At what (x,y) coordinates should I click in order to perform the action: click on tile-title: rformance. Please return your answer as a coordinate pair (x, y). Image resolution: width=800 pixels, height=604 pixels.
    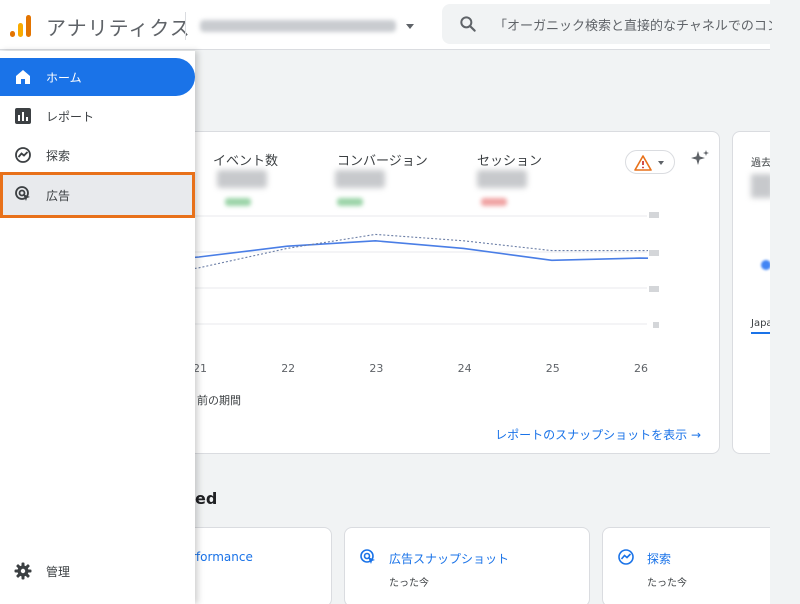
    Looking at the image, I should click on (222, 557).